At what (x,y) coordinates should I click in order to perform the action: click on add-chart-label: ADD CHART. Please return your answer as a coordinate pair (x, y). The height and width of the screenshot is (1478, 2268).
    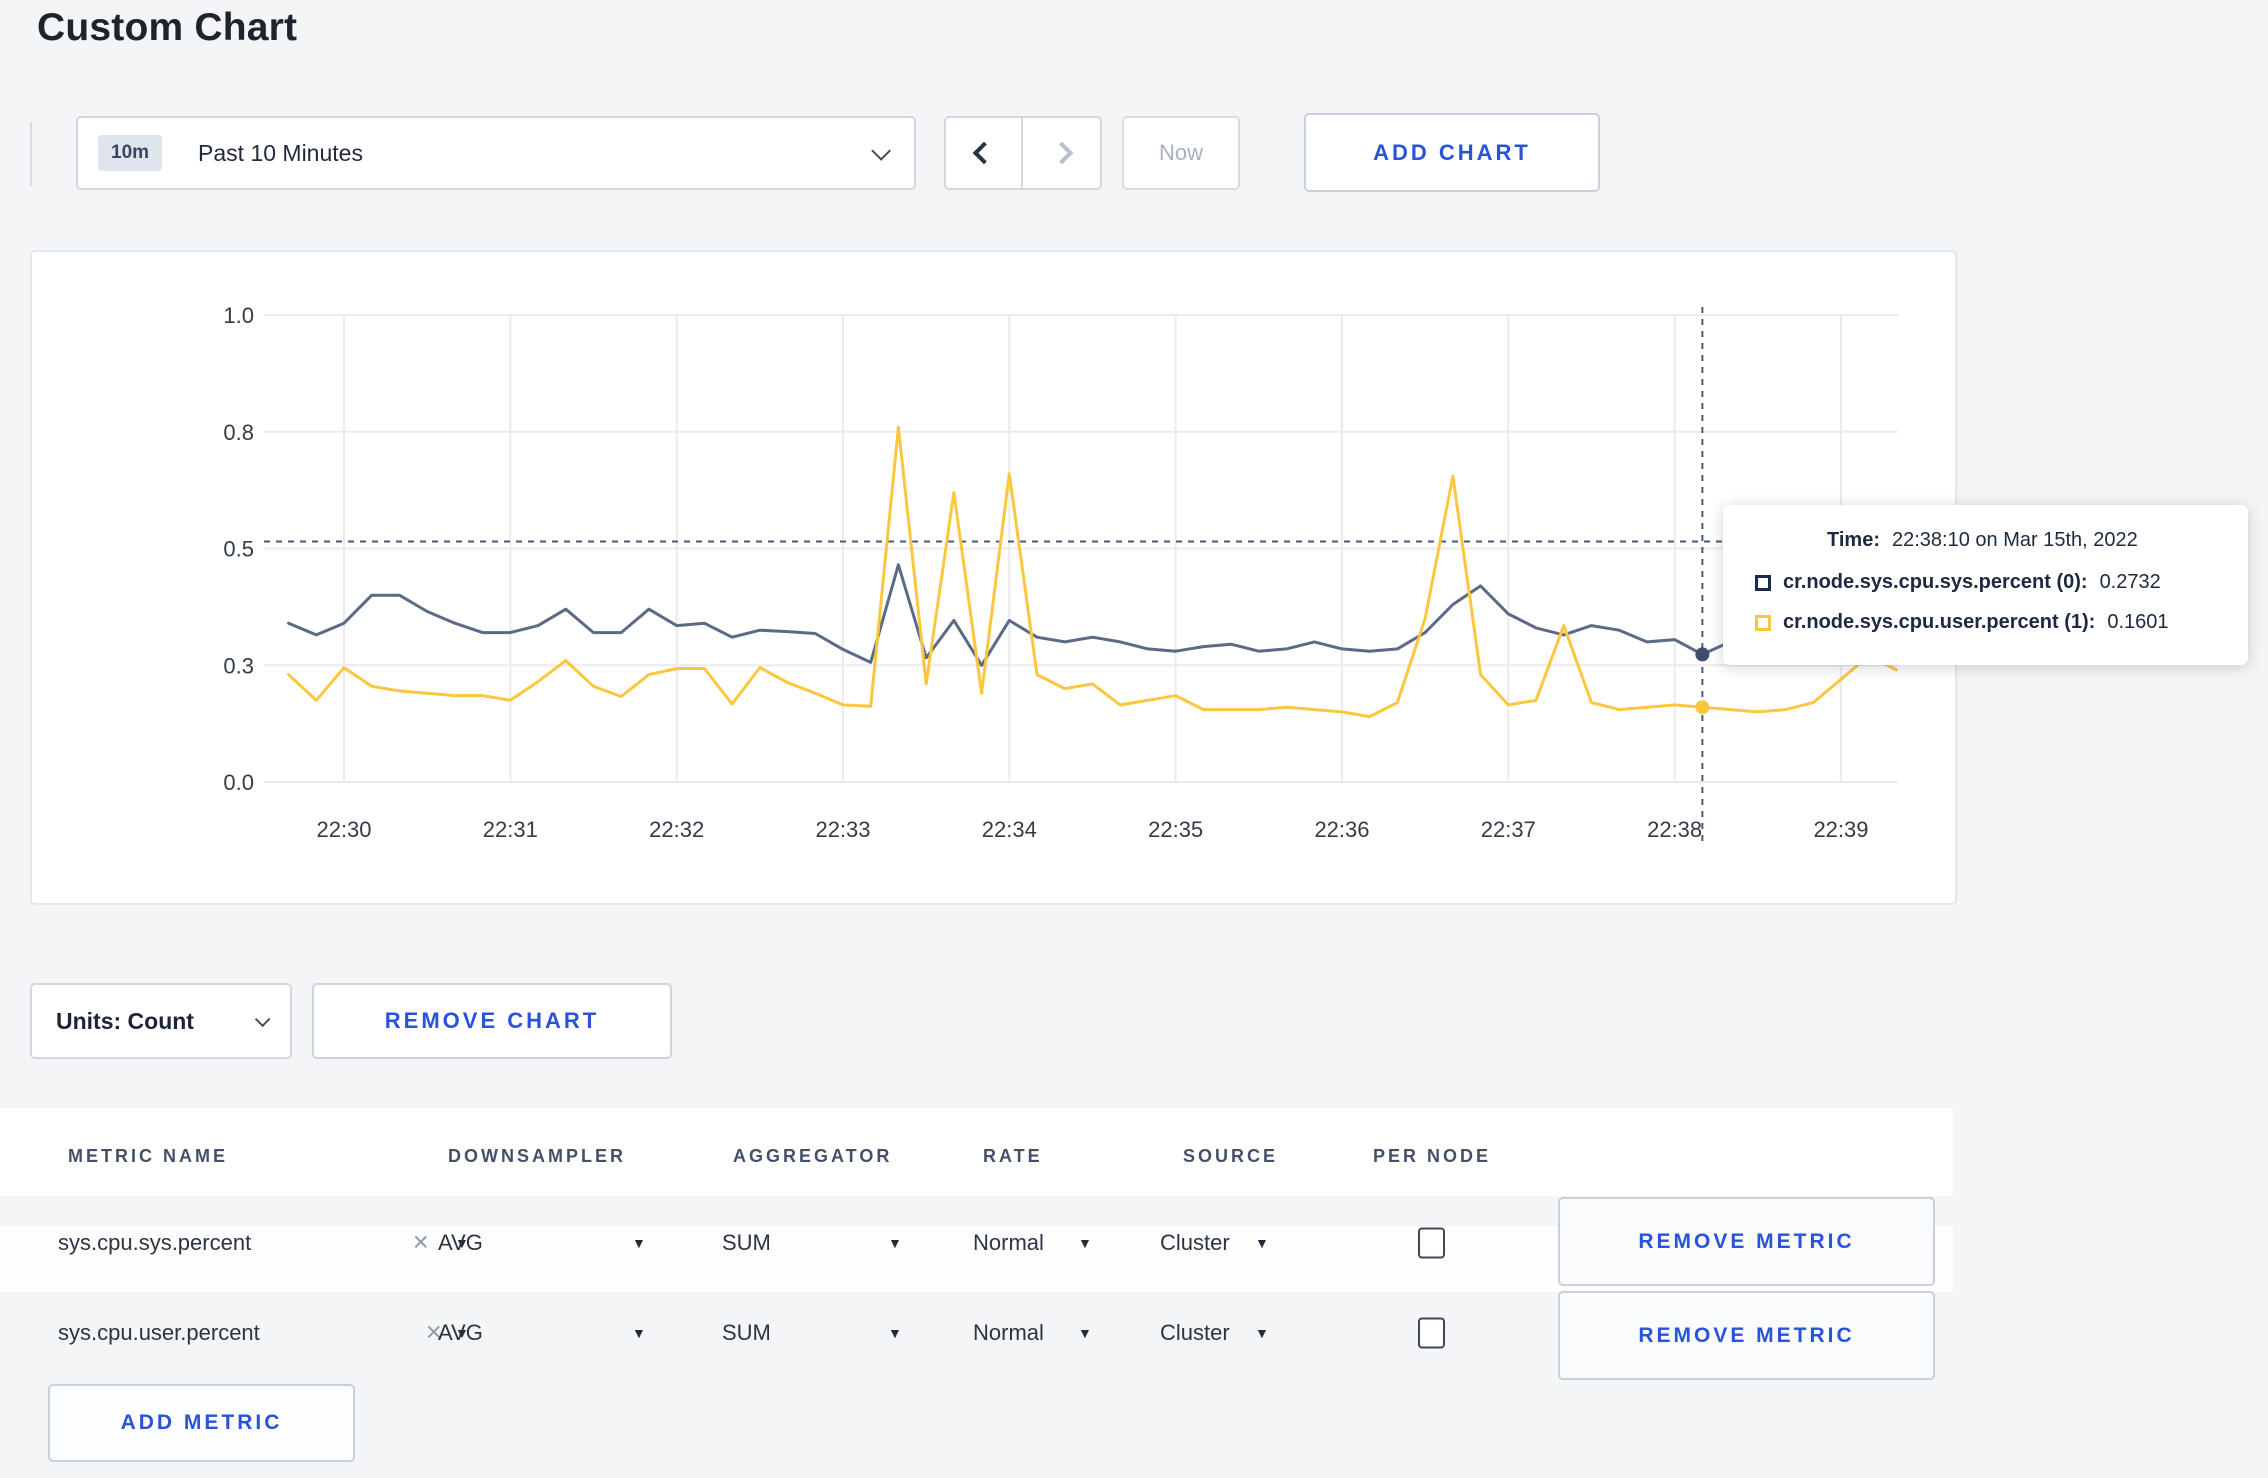
    Looking at the image, I should click on (1452, 152).